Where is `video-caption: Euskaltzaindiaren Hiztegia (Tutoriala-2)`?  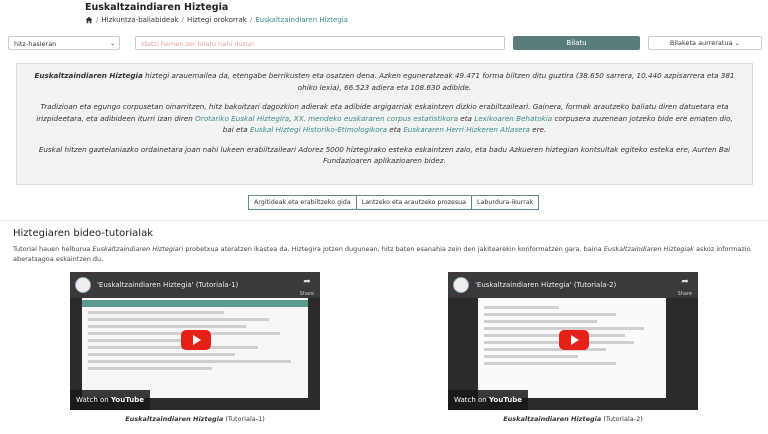
video-caption: Euskaltzaindiaren Hiztegia (Tutoriala-2) is located at coordinates (573, 419).